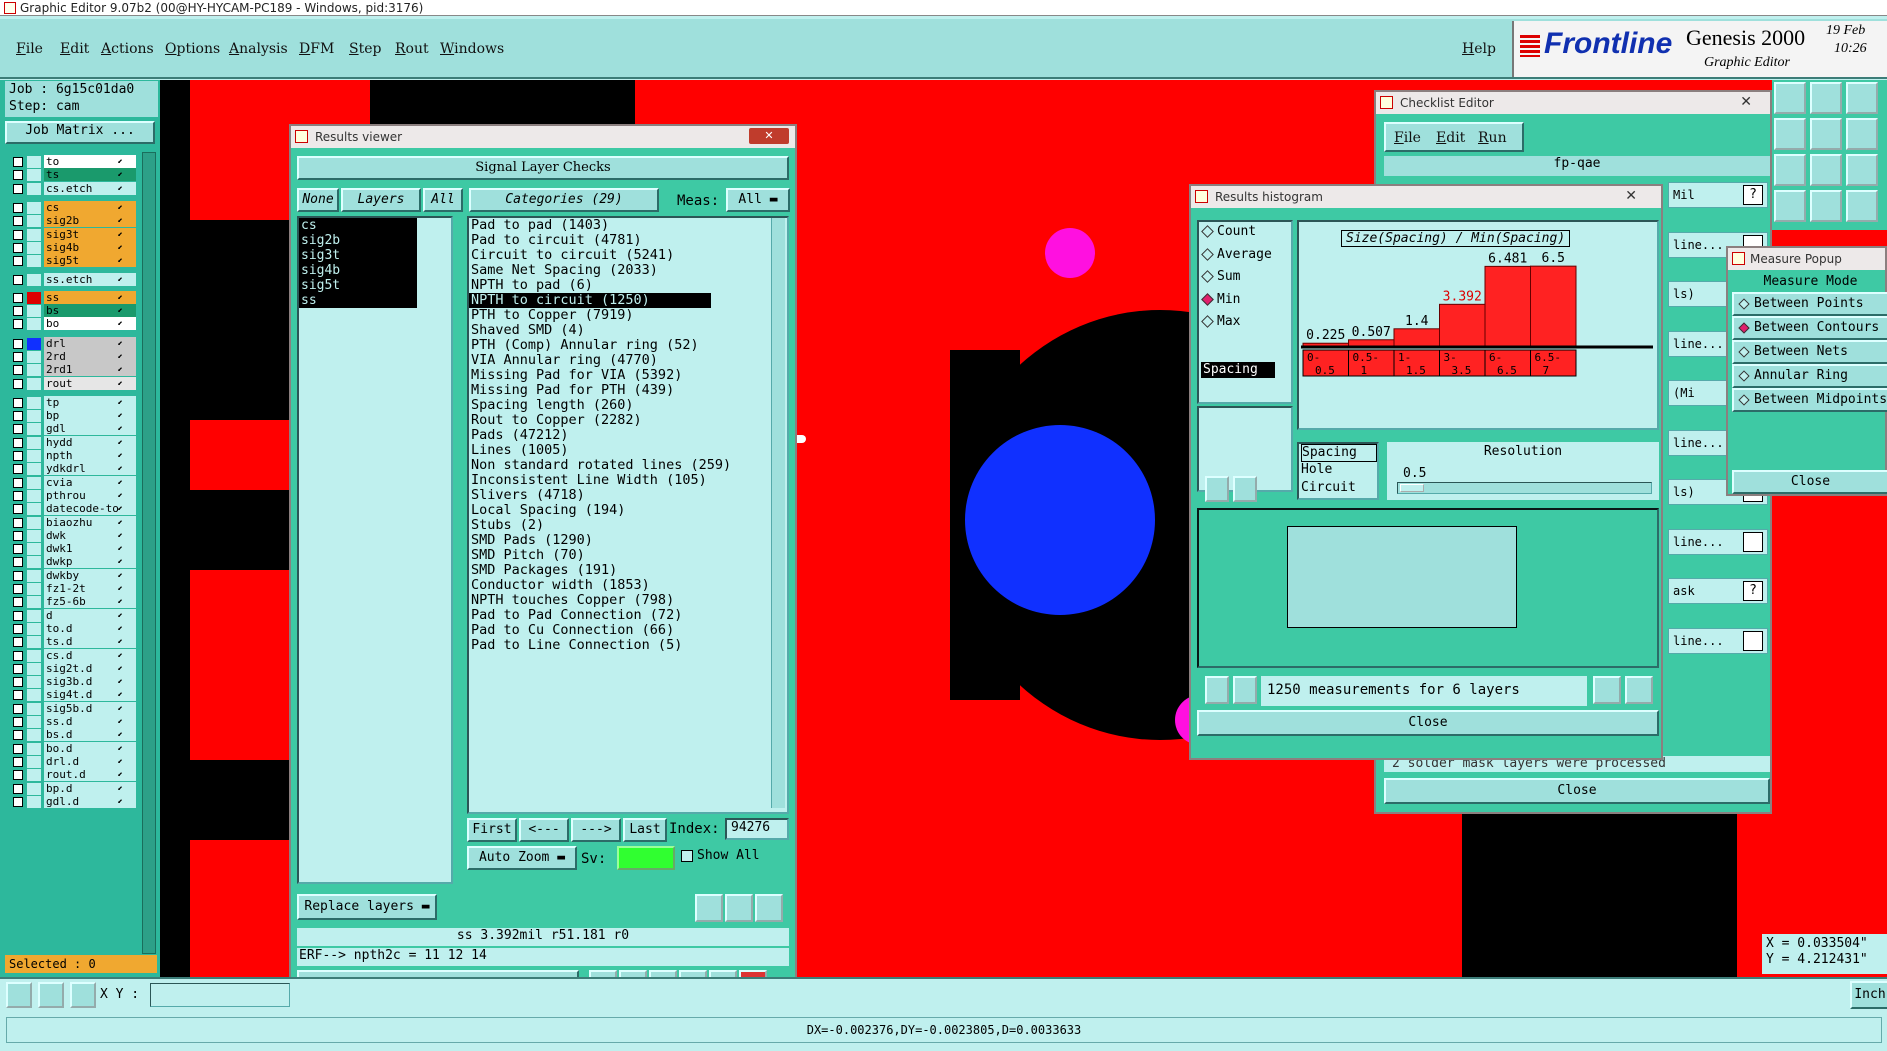 Image resolution: width=1887 pixels, height=1051 pixels. Describe the element at coordinates (1407, 138) in the screenshot. I see `checklist-menu-file: File` at that location.